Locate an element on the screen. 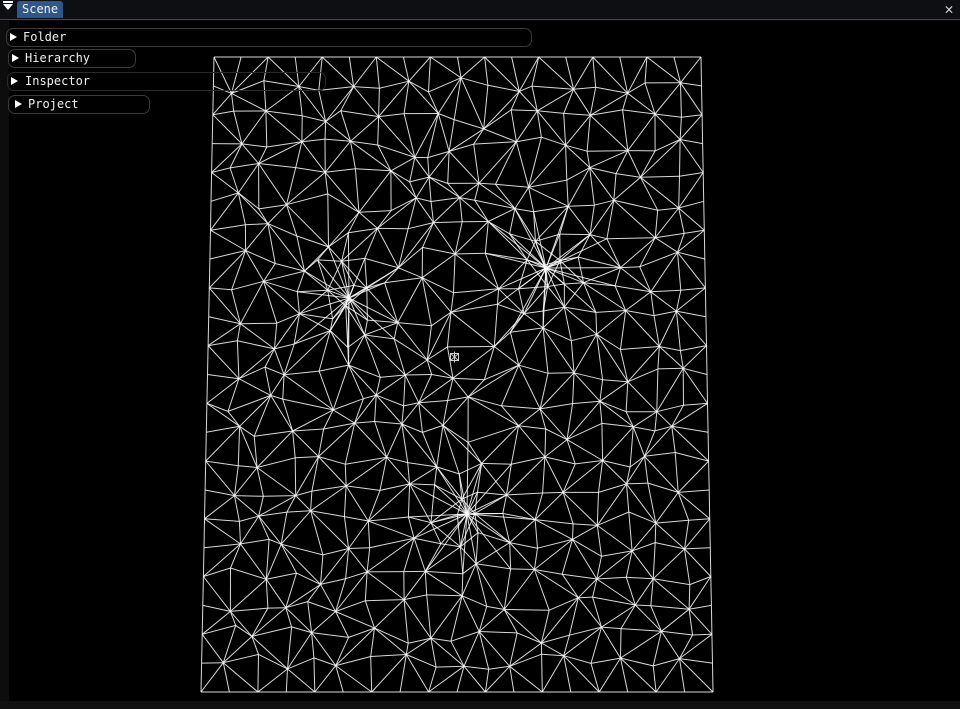 Image resolution: width=960 pixels, height=709 pixels. window-titlebar: Scene ✕ is located at coordinates (480, 10).